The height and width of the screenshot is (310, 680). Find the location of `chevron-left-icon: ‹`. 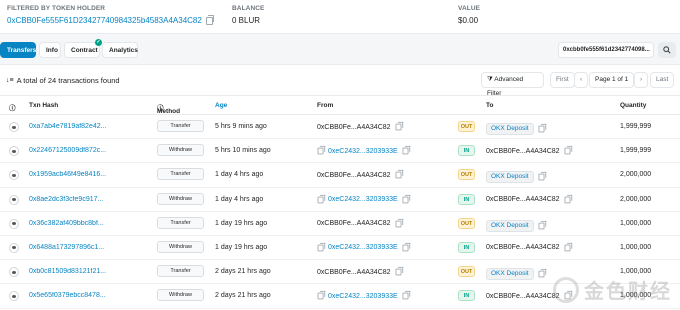

chevron-left-icon: ‹ is located at coordinates (581, 79).